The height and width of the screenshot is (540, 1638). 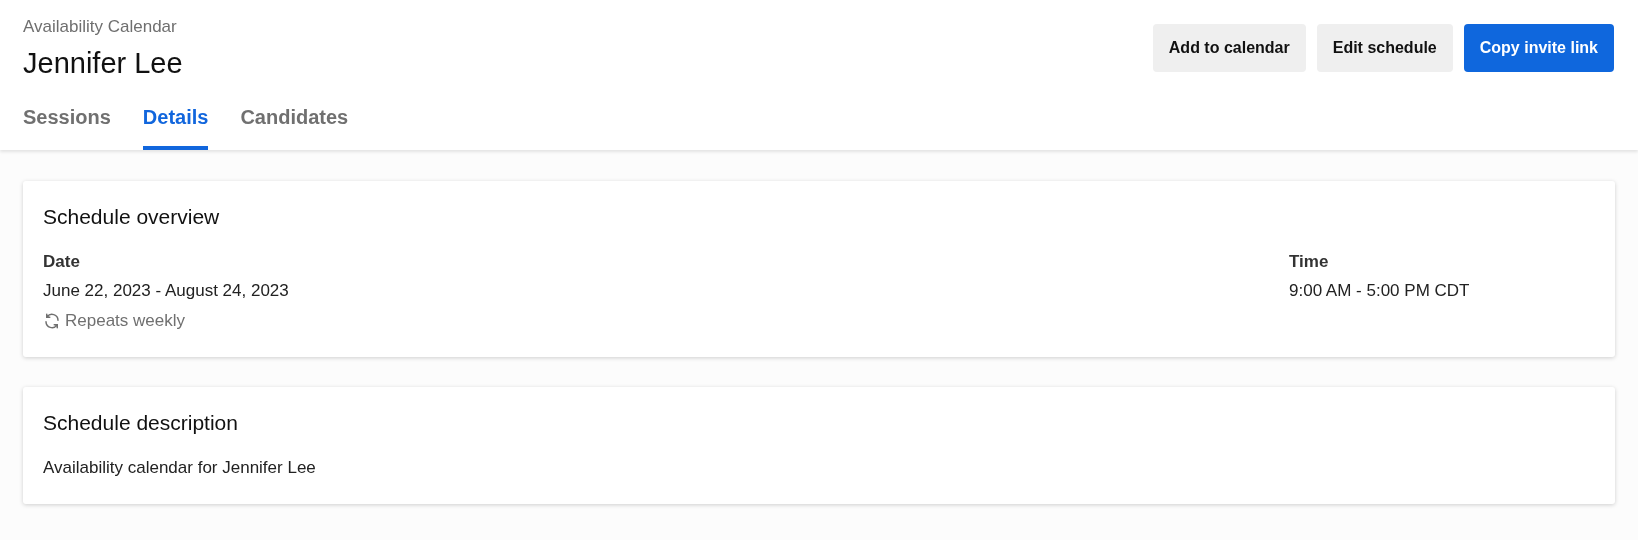 I want to click on tab: Sessions, so click(x=67, y=126).